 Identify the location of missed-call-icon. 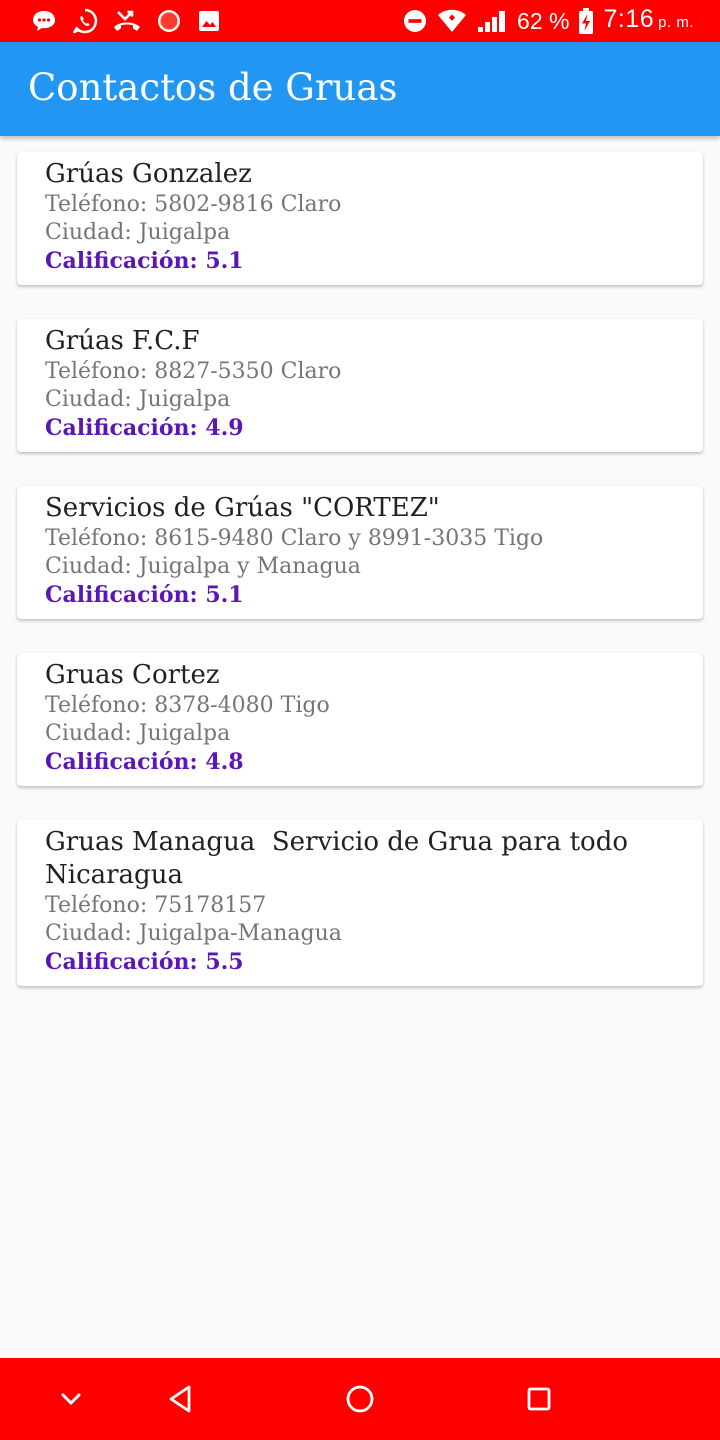
(127, 21).